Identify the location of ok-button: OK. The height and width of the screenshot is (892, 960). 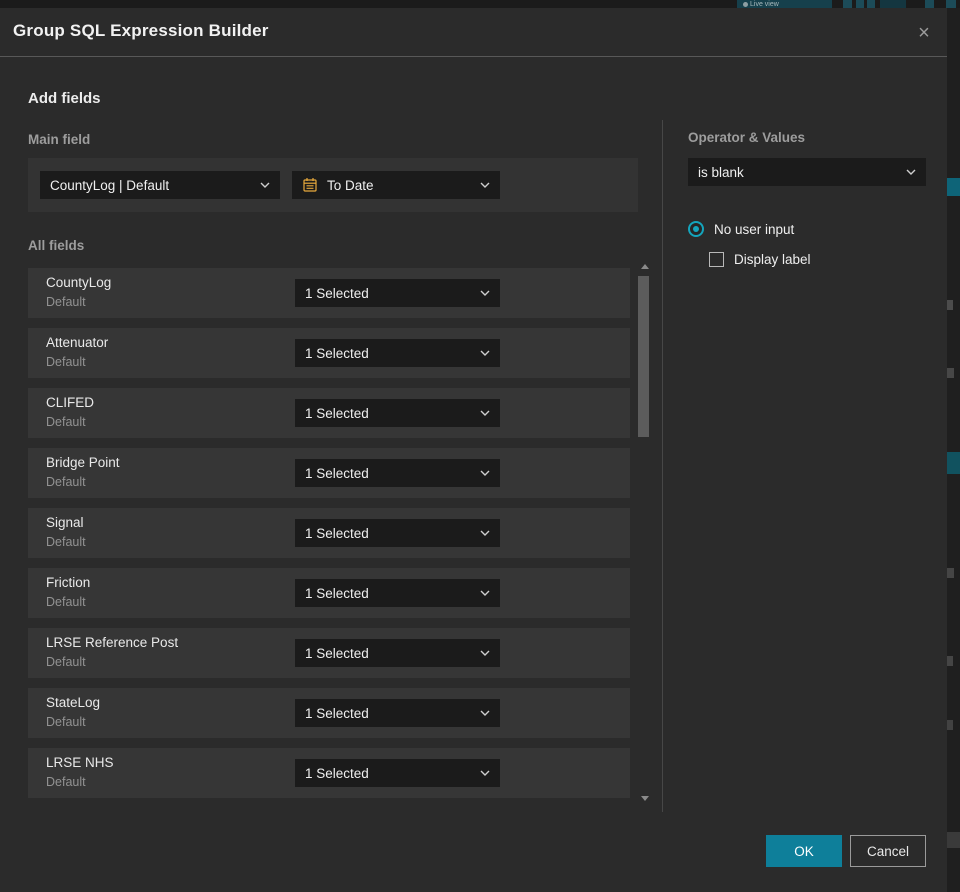
(804, 851).